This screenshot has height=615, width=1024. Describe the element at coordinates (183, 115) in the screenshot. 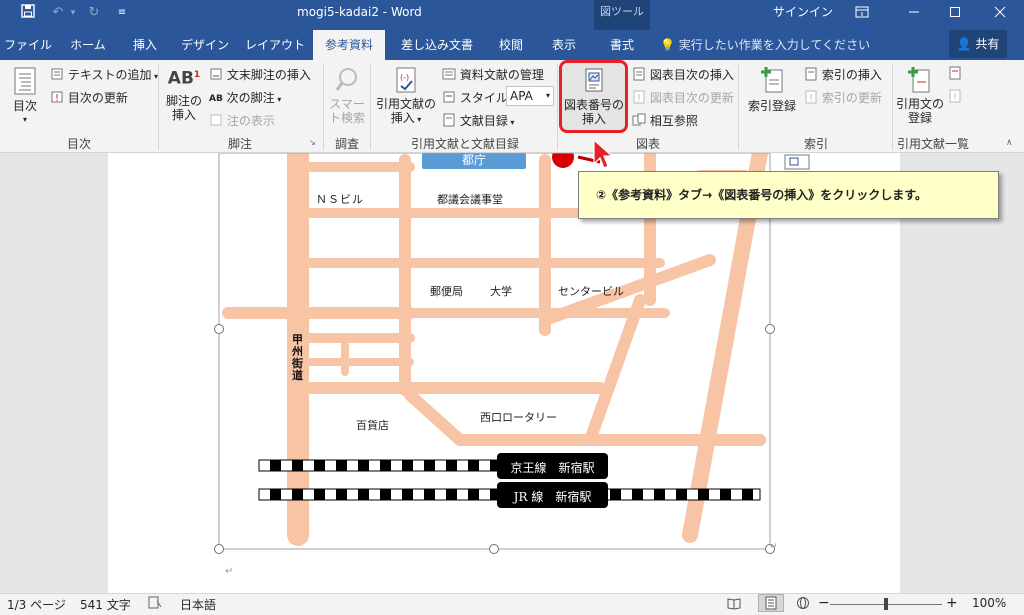

I see `insert-footnote-label-2: 挿入` at that location.